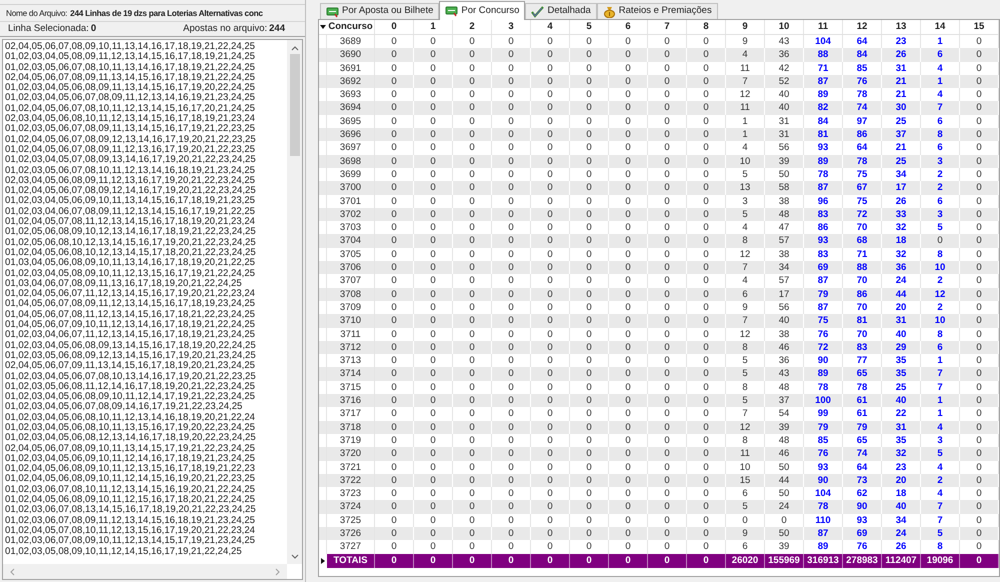 This screenshot has height=582, width=1000. What do you see at coordinates (550, 27) in the screenshot?
I see `column-header: 4` at bounding box center [550, 27].